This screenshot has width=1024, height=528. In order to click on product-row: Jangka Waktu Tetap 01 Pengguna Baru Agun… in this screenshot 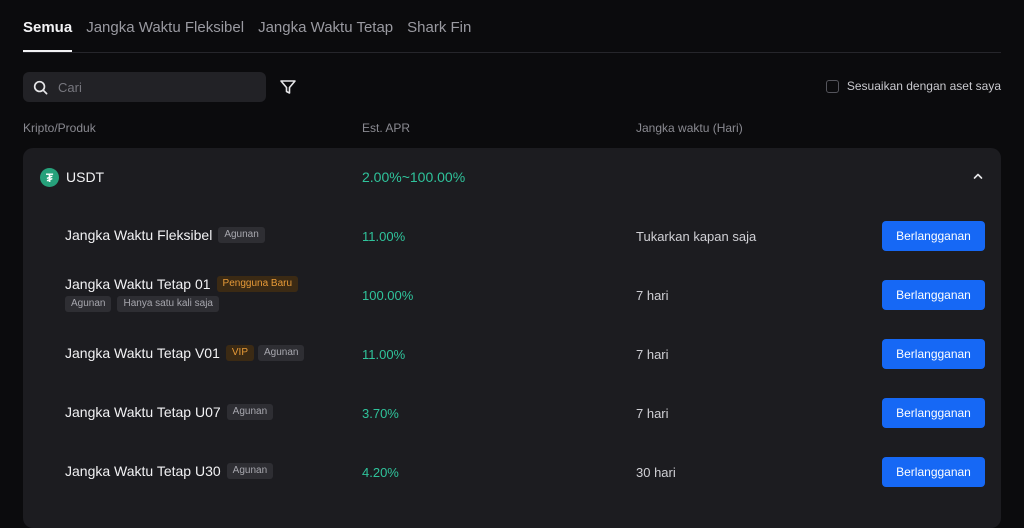, I will do `click(512, 295)`.